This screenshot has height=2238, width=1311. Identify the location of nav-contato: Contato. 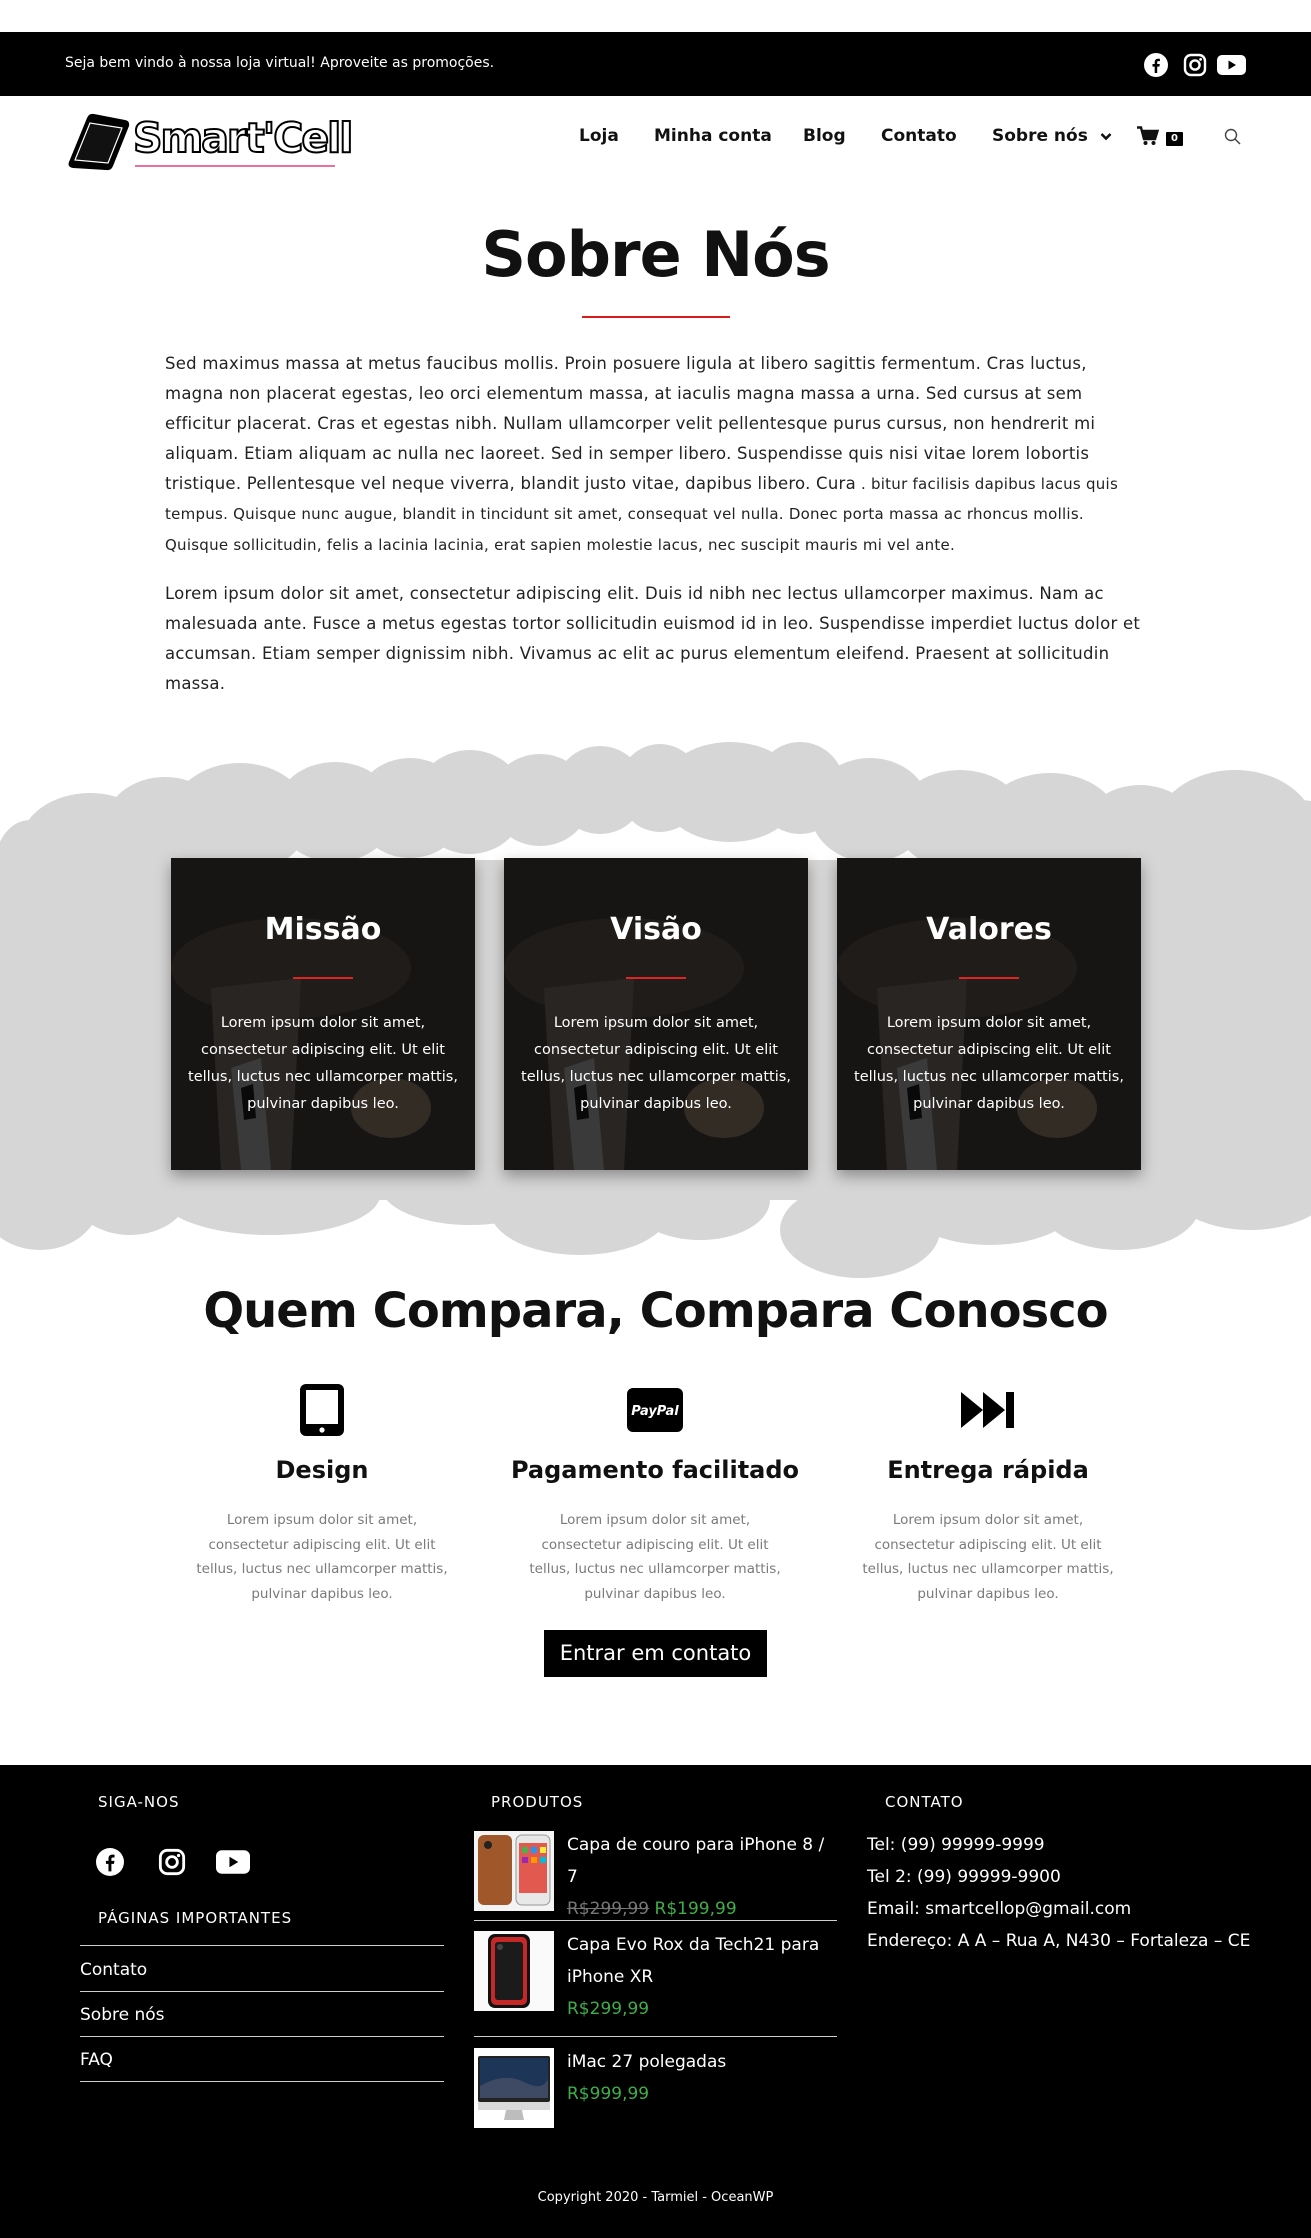
(919, 136).